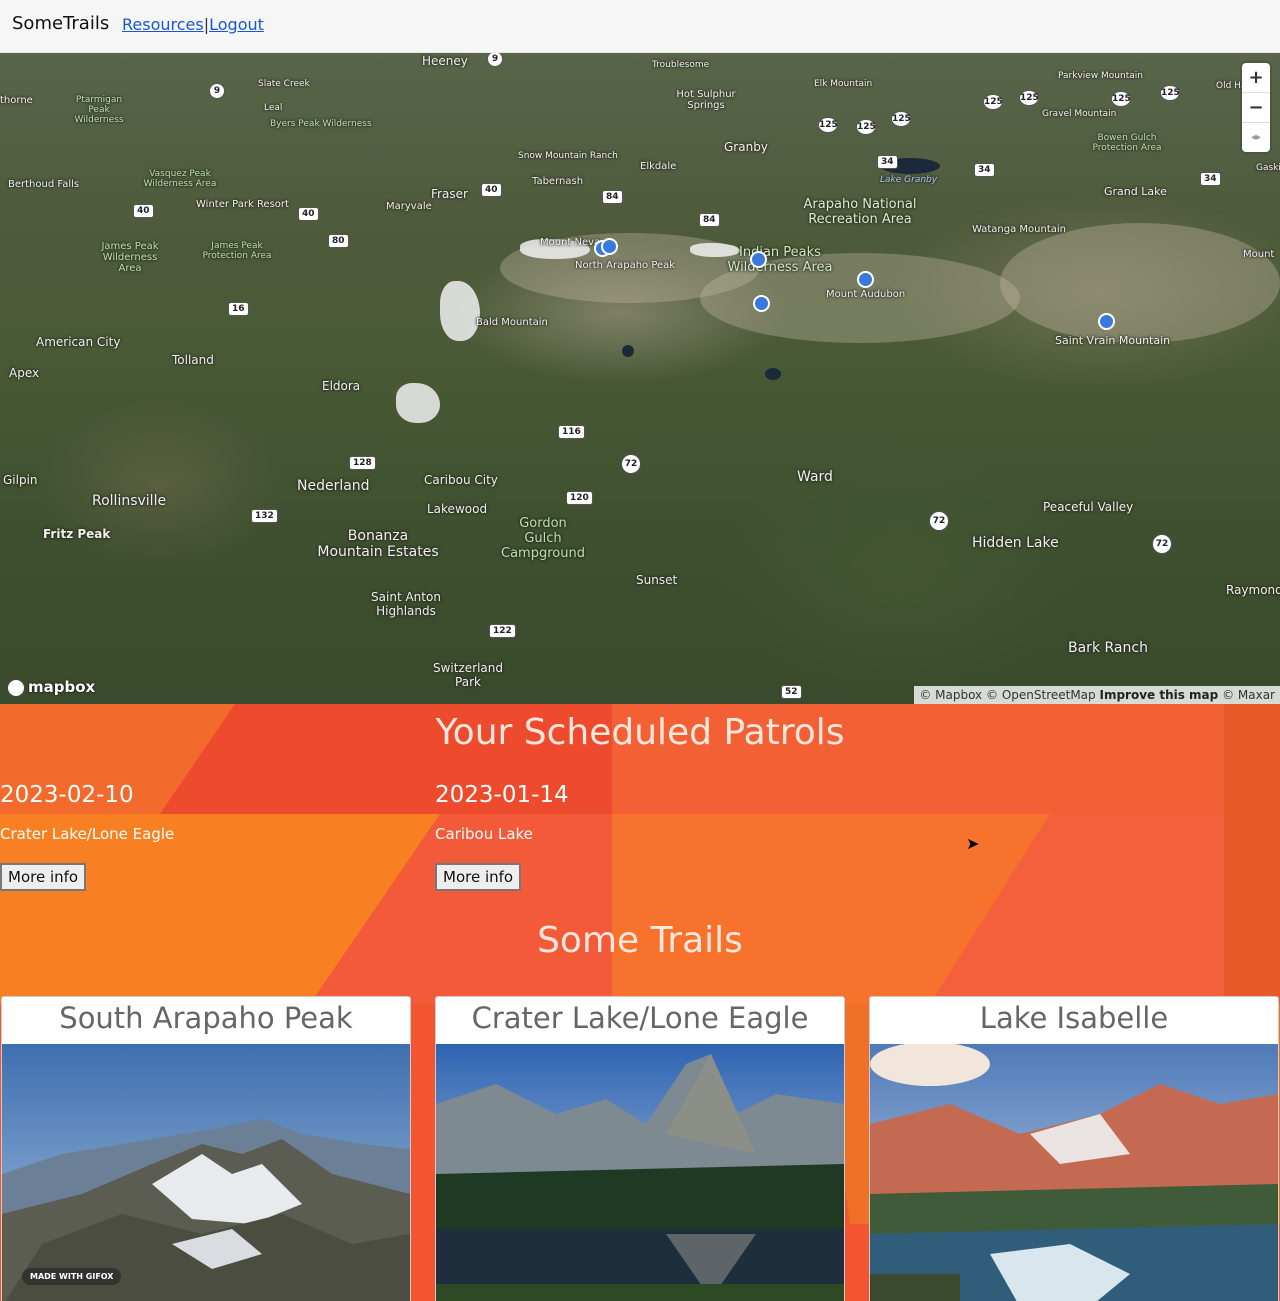  I want to click on map-label: James Peak Wilderness Area, so click(130, 257).